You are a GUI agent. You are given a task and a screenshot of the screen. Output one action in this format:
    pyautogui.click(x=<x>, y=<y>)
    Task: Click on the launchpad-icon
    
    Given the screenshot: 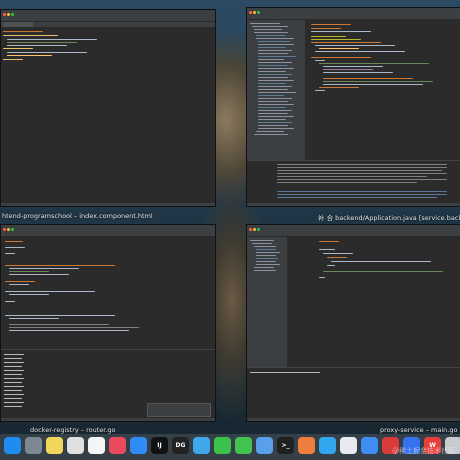 What is the action you would take?
    pyautogui.click(x=33, y=445)
    